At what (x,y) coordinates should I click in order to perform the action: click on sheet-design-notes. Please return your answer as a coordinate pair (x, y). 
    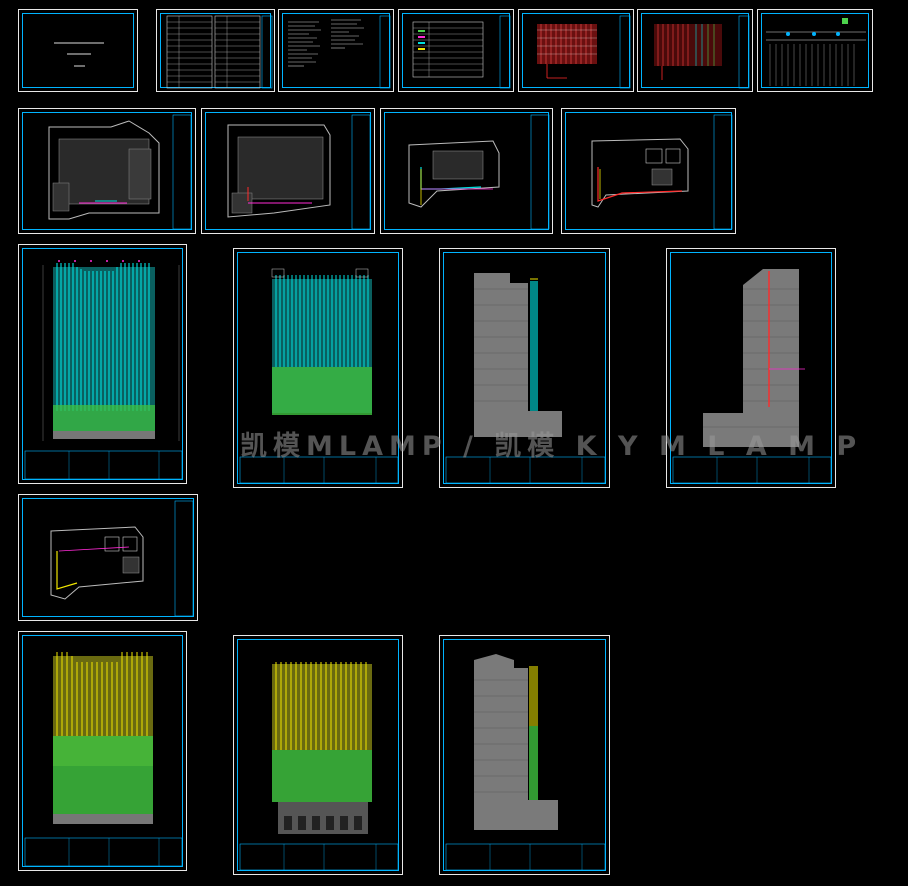
    Looking at the image, I should click on (336, 50).